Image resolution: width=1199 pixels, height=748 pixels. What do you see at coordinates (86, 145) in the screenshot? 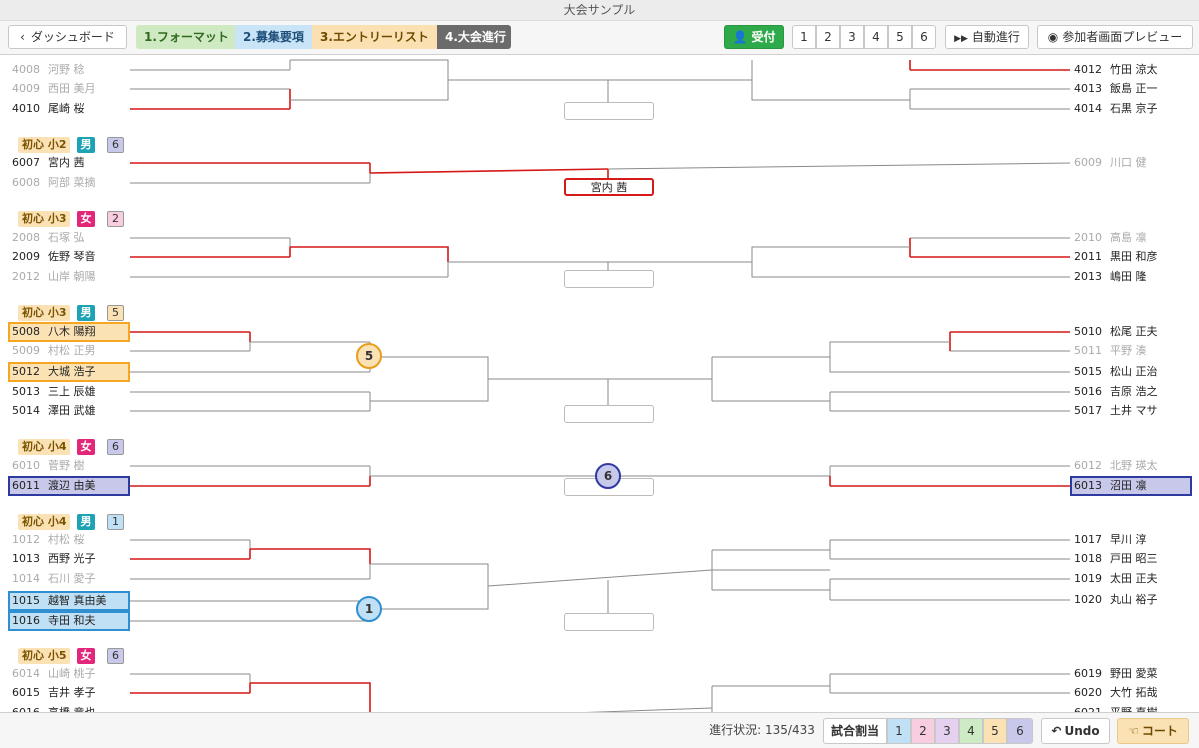
I see `sex-badge: 男` at bounding box center [86, 145].